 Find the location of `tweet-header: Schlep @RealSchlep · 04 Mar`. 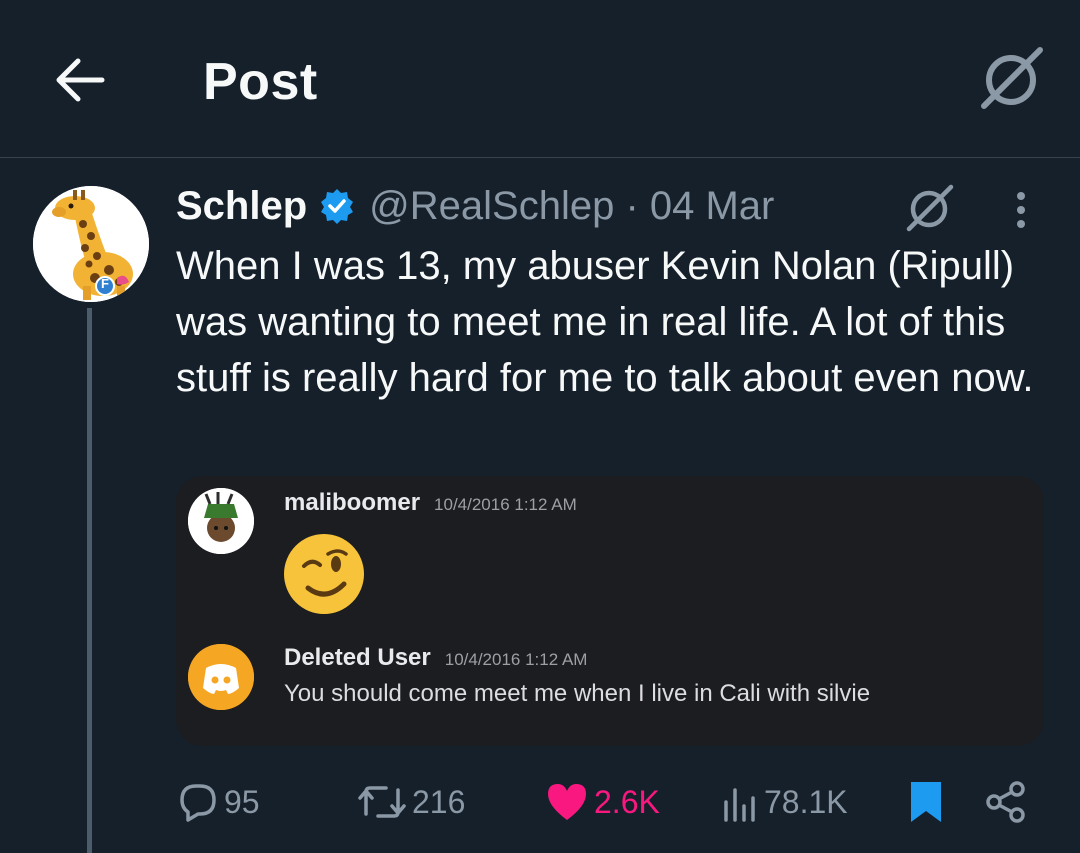

tweet-header: Schlep @RealSchlep · 04 Mar is located at coordinates (475, 206).